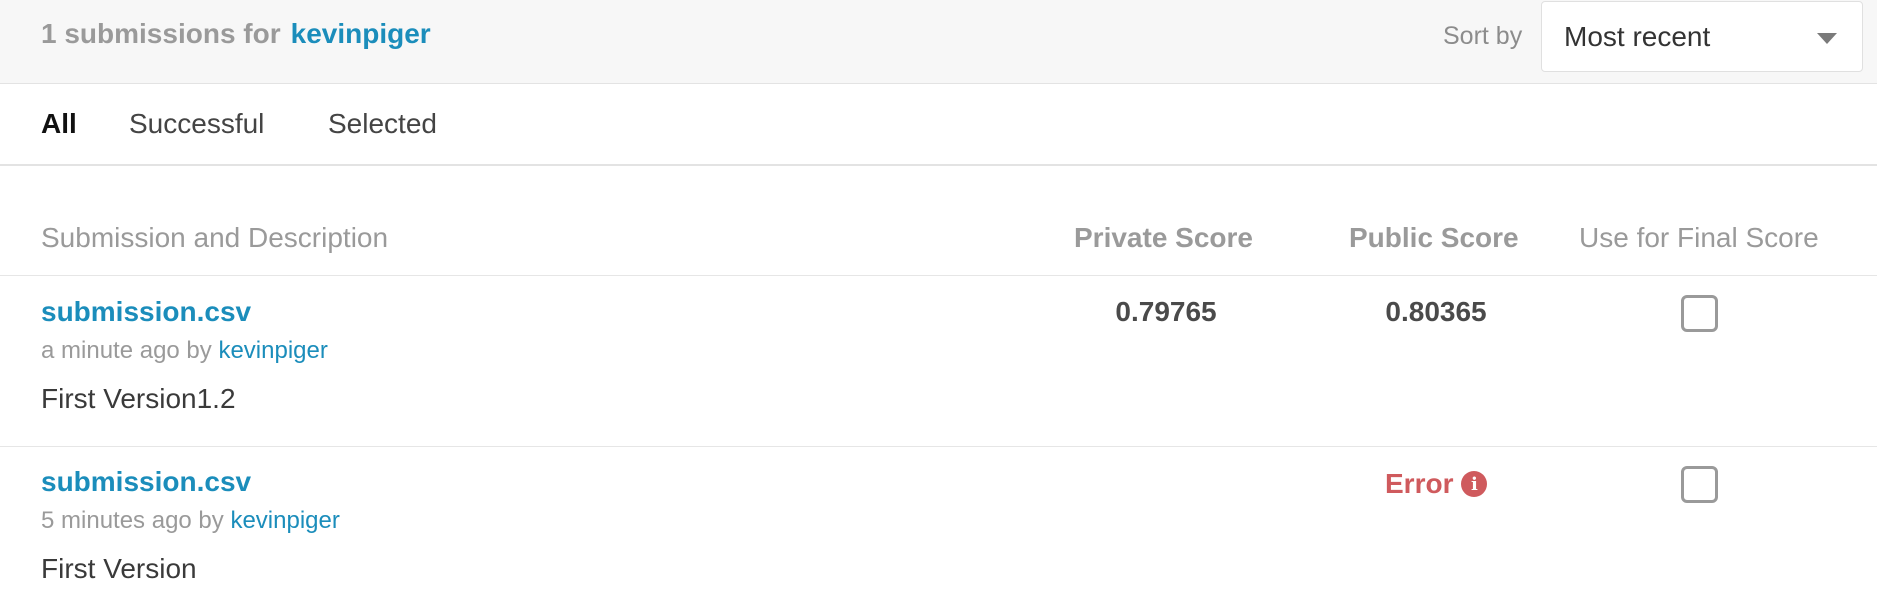 This screenshot has width=1877, height=608. I want to click on submission-meta: 5 minutes ago by kevinpiger, so click(190, 521).